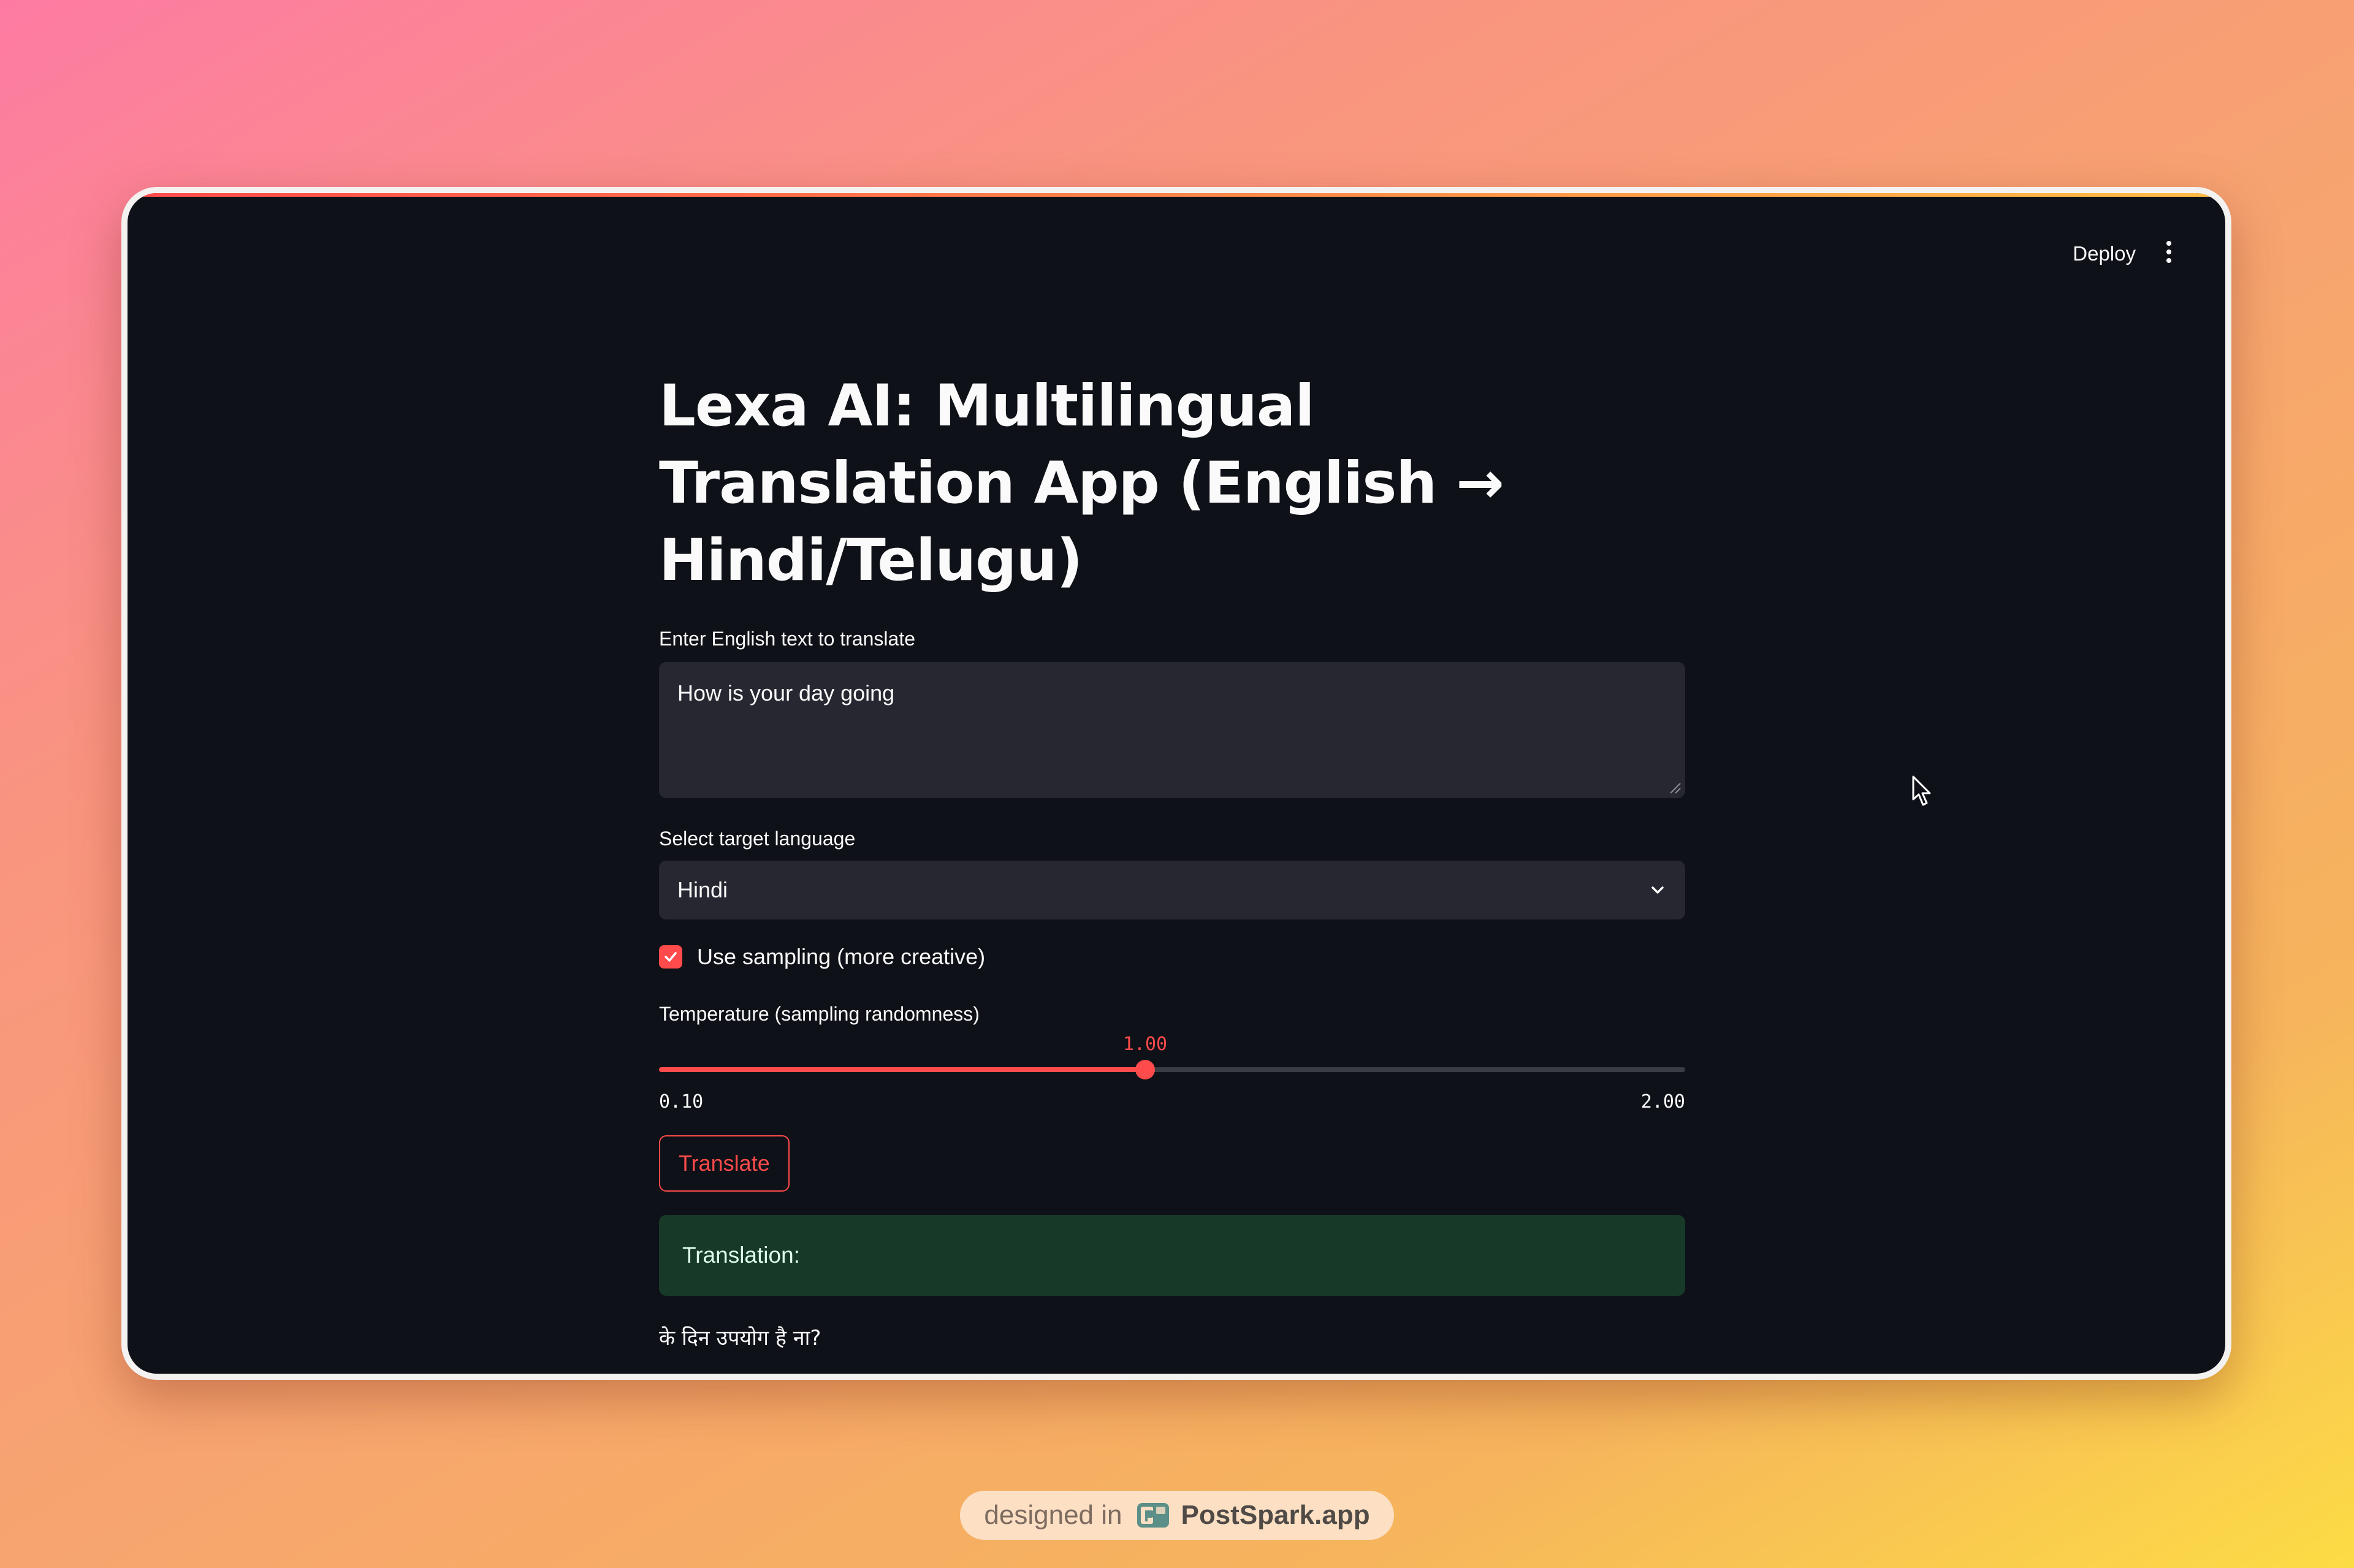  What do you see at coordinates (724, 1164) in the screenshot?
I see `translate-button: Translate` at bounding box center [724, 1164].